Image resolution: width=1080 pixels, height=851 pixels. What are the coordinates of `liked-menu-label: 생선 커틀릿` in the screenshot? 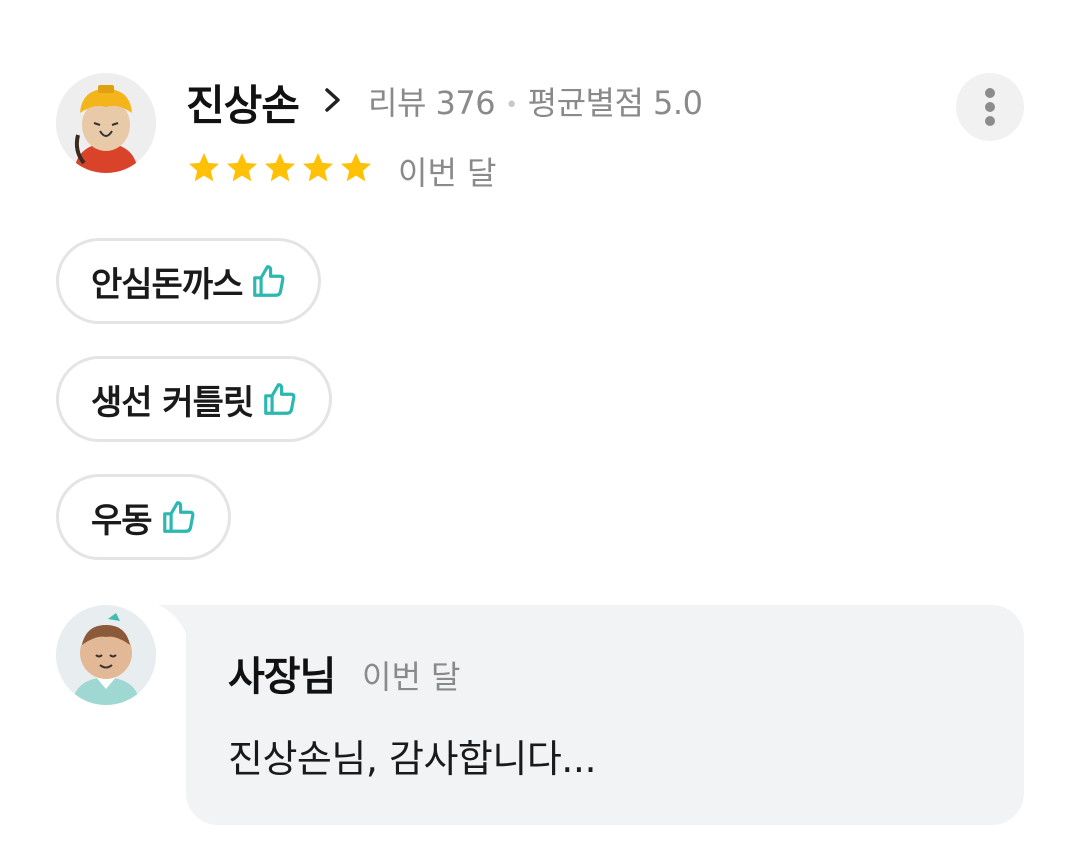 It's located at (172, 402).